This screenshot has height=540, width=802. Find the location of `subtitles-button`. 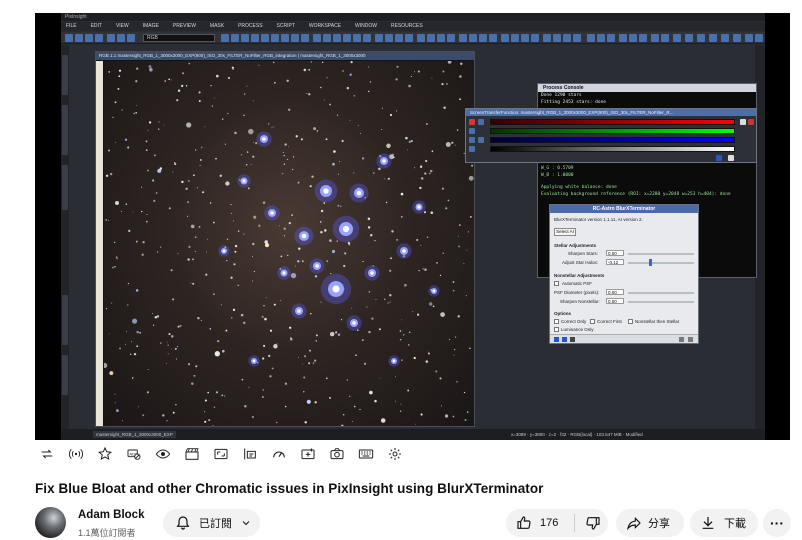

subtitles-button is located at coordinates (250, 454).